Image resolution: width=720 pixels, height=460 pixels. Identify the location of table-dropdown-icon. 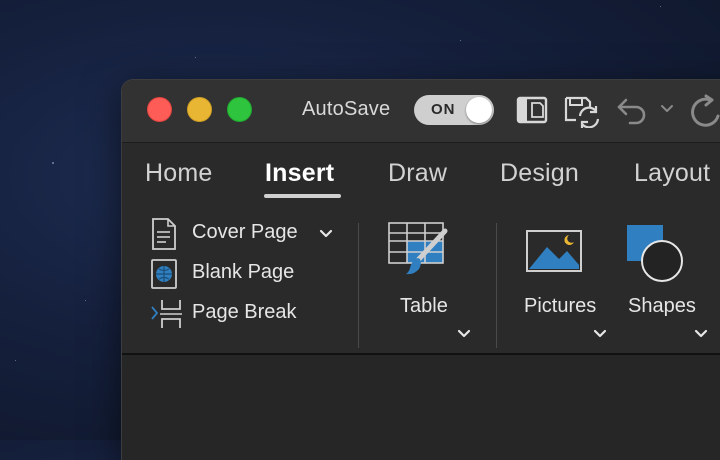
(464, 334).